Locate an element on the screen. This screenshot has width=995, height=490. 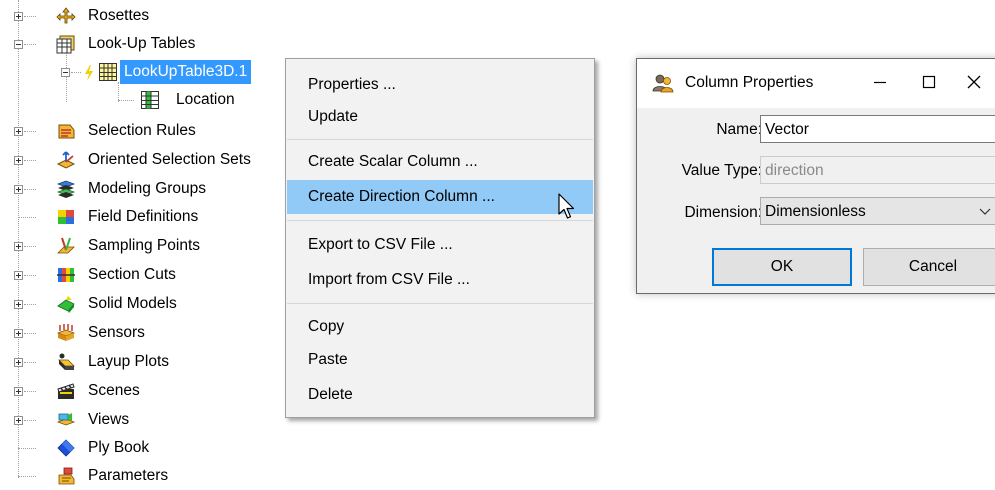
modeling-groups-icon is located at coordinates (66, 189).